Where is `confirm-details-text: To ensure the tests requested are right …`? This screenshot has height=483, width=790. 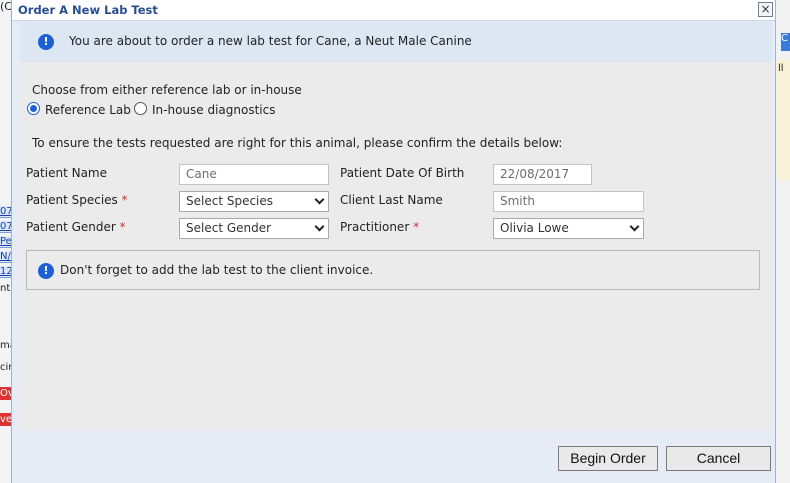
confirm-details-text: To ensure the tests requested are right … is located at coordinates (297, 143).